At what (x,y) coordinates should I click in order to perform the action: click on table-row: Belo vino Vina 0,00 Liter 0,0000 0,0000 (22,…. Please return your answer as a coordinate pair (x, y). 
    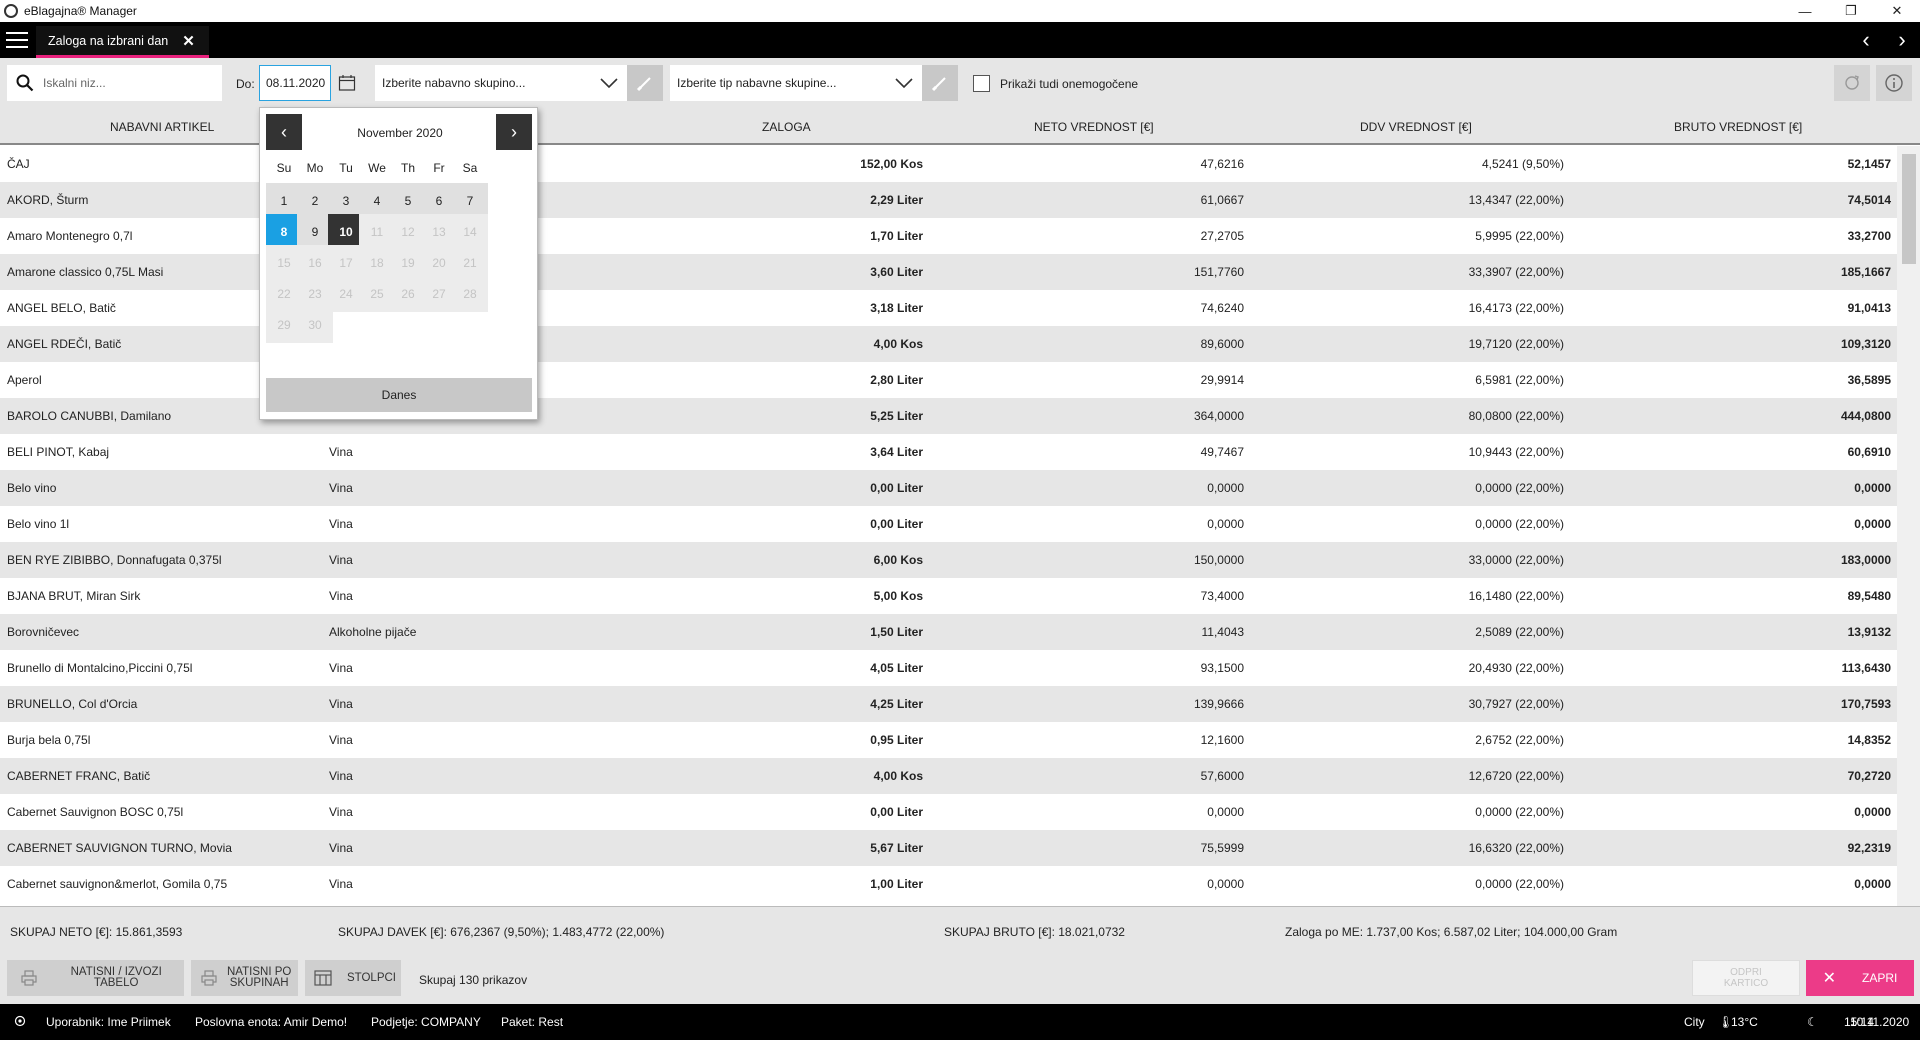
    Looking at the image, I should click on (948, 488).